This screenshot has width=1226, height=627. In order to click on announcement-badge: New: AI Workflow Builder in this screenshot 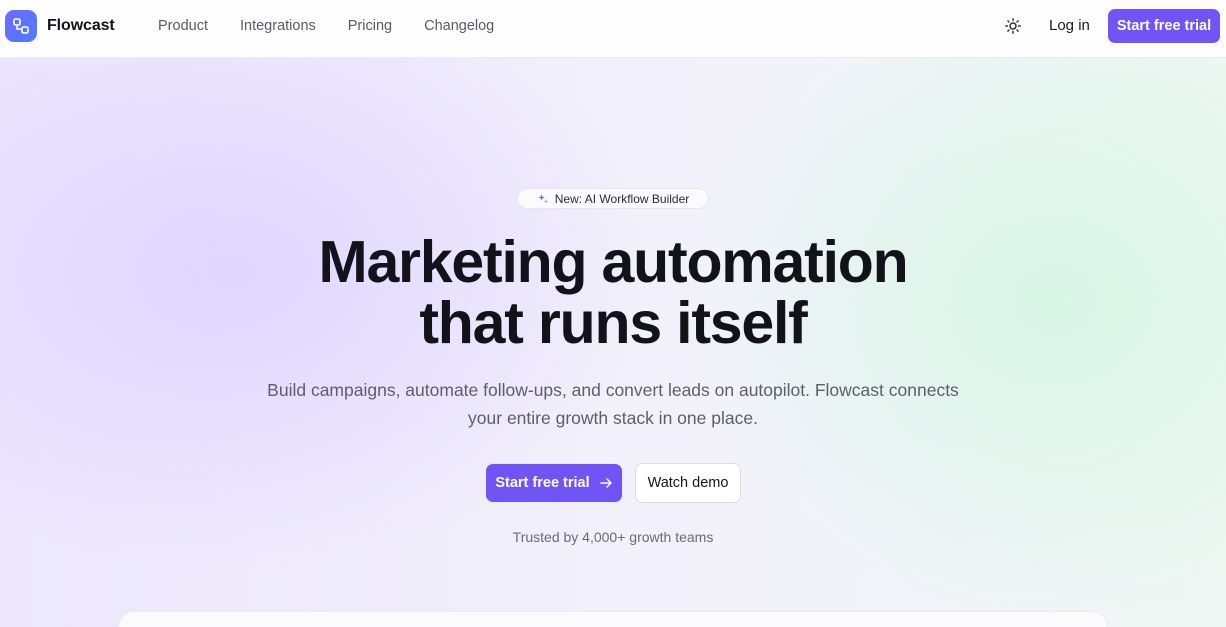, I will do `click(613, 198)`.